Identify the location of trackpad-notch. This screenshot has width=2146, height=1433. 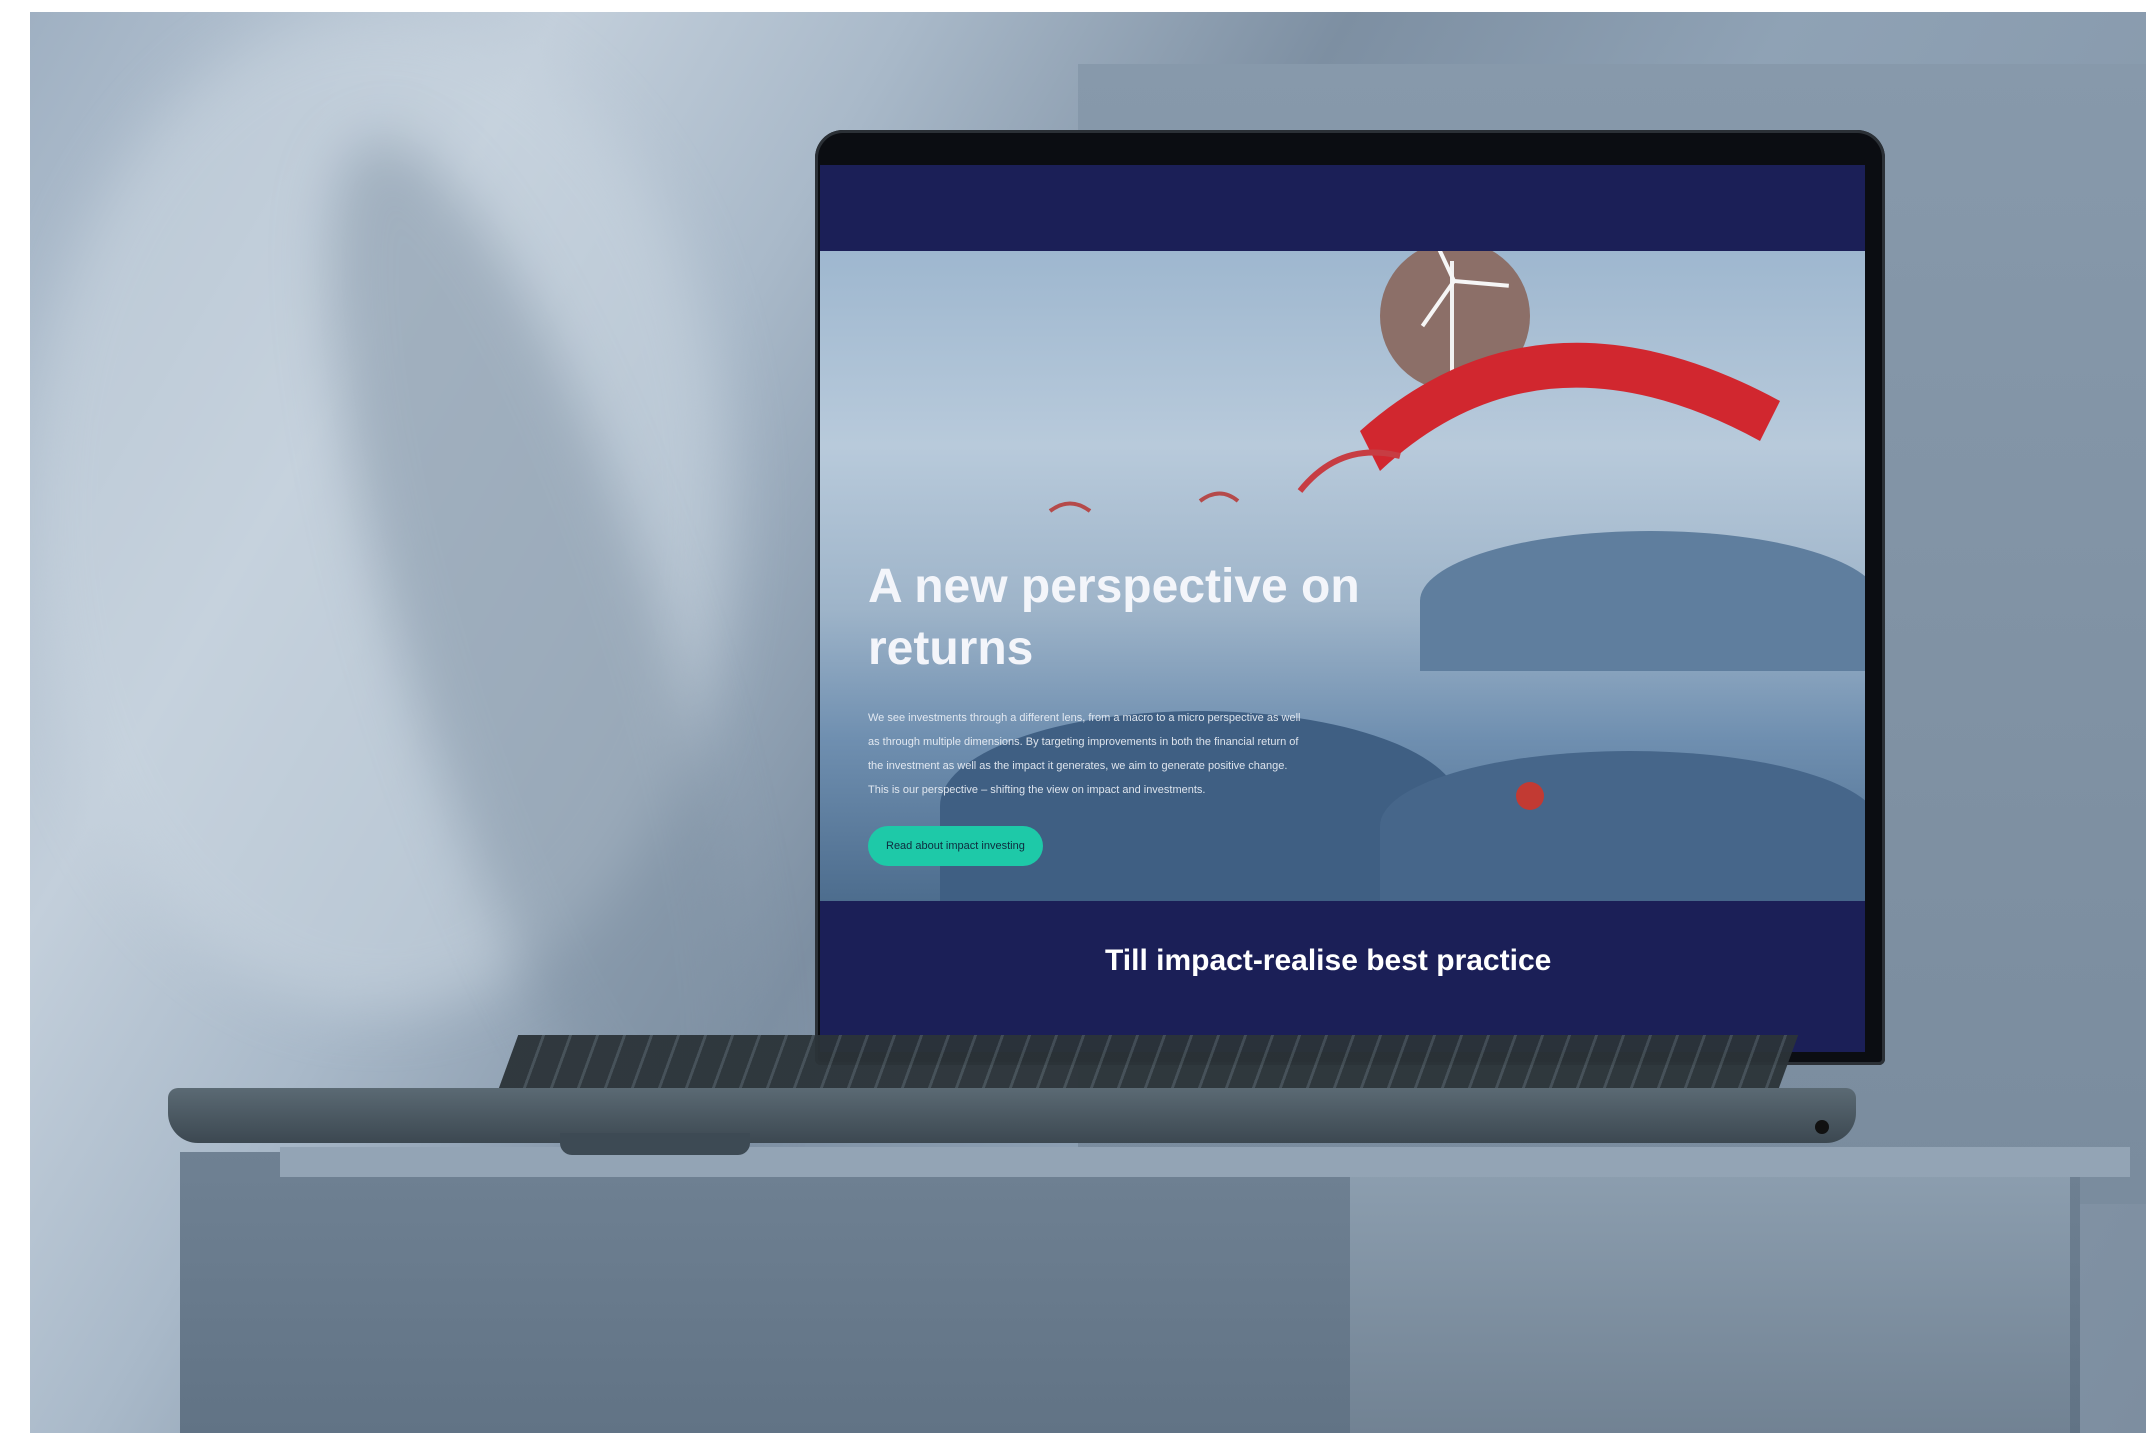
(655, 1144).